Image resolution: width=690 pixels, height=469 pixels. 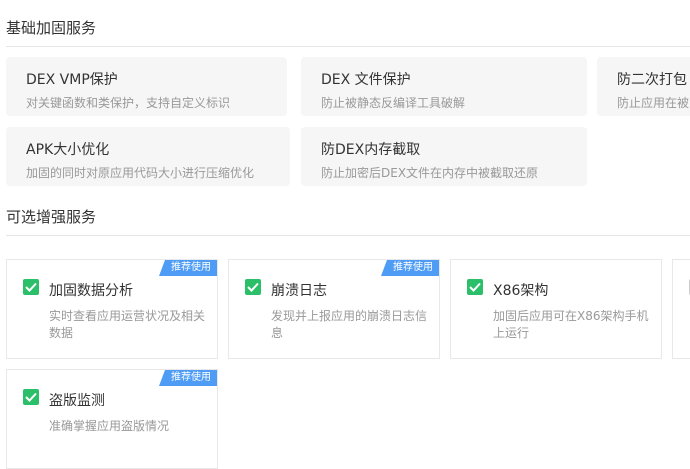 What do you see at coordinates (681, 309) in the screenshot?
I see `option-card-partial` at bounding box center [681, 309].